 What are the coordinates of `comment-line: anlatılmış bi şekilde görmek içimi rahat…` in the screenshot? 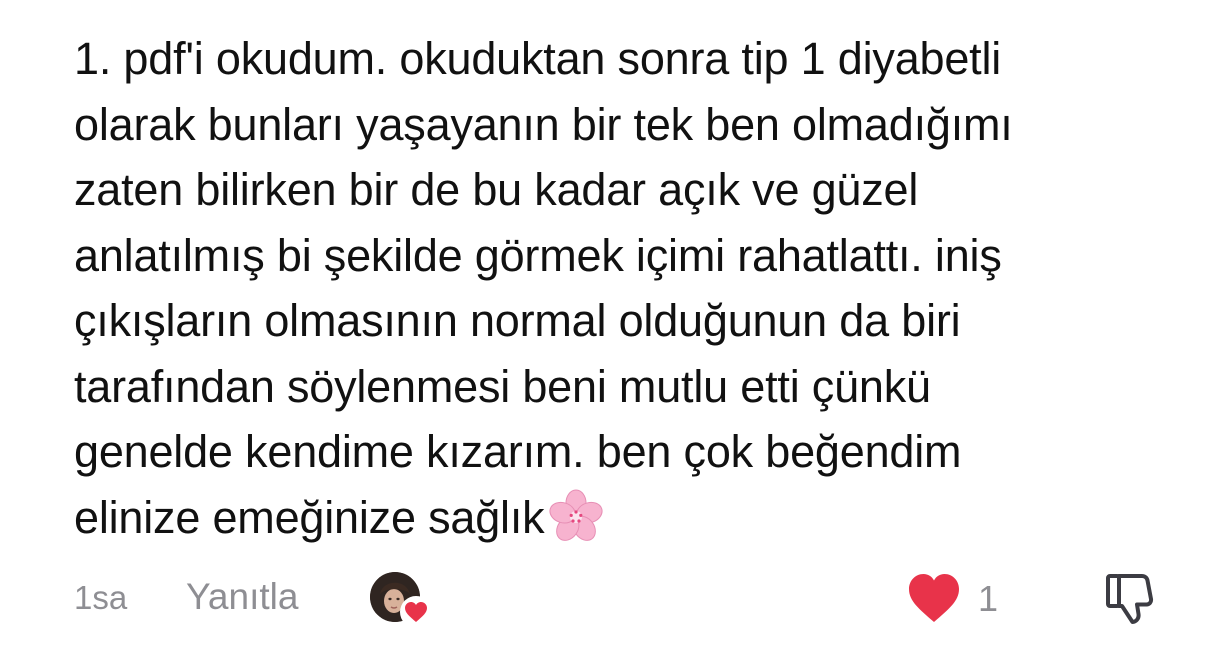 It's located at (538, 255).